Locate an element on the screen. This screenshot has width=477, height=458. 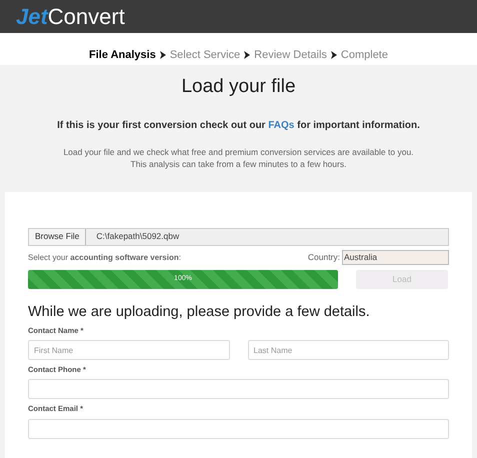
version-prompt: Select your accounting software version: is located at coordinates (104, 258).